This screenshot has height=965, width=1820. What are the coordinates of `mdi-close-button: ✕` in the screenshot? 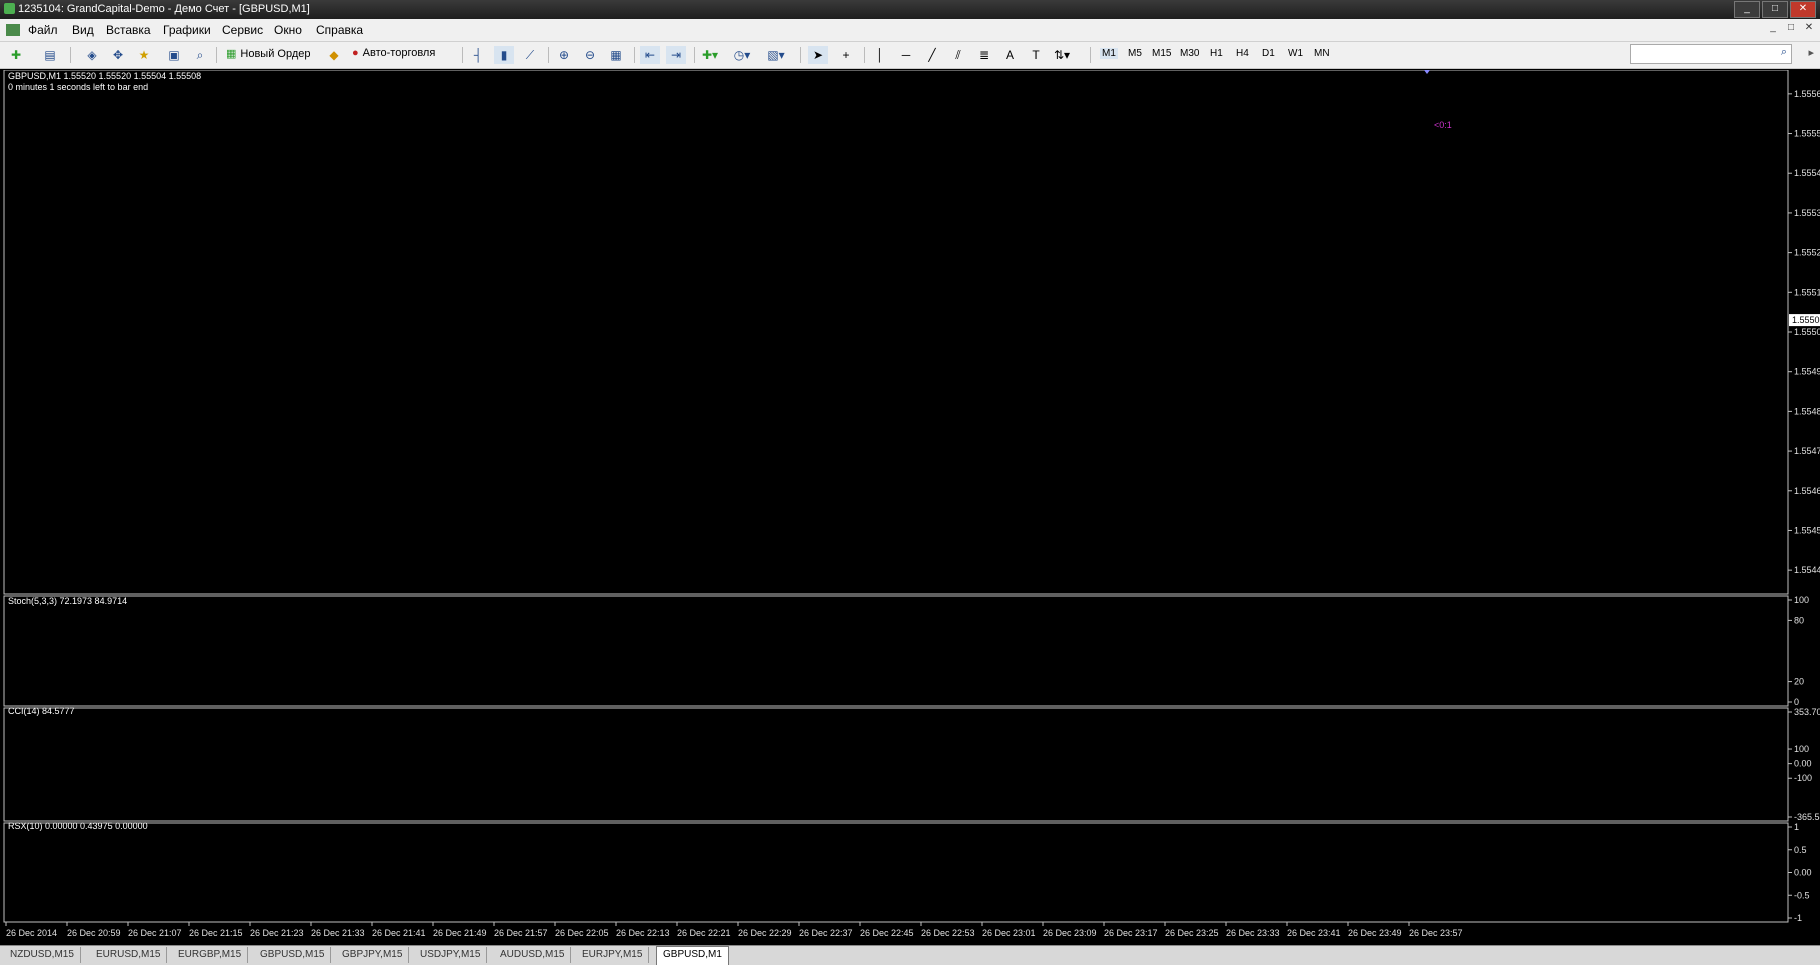 It's located at (1809, 28).